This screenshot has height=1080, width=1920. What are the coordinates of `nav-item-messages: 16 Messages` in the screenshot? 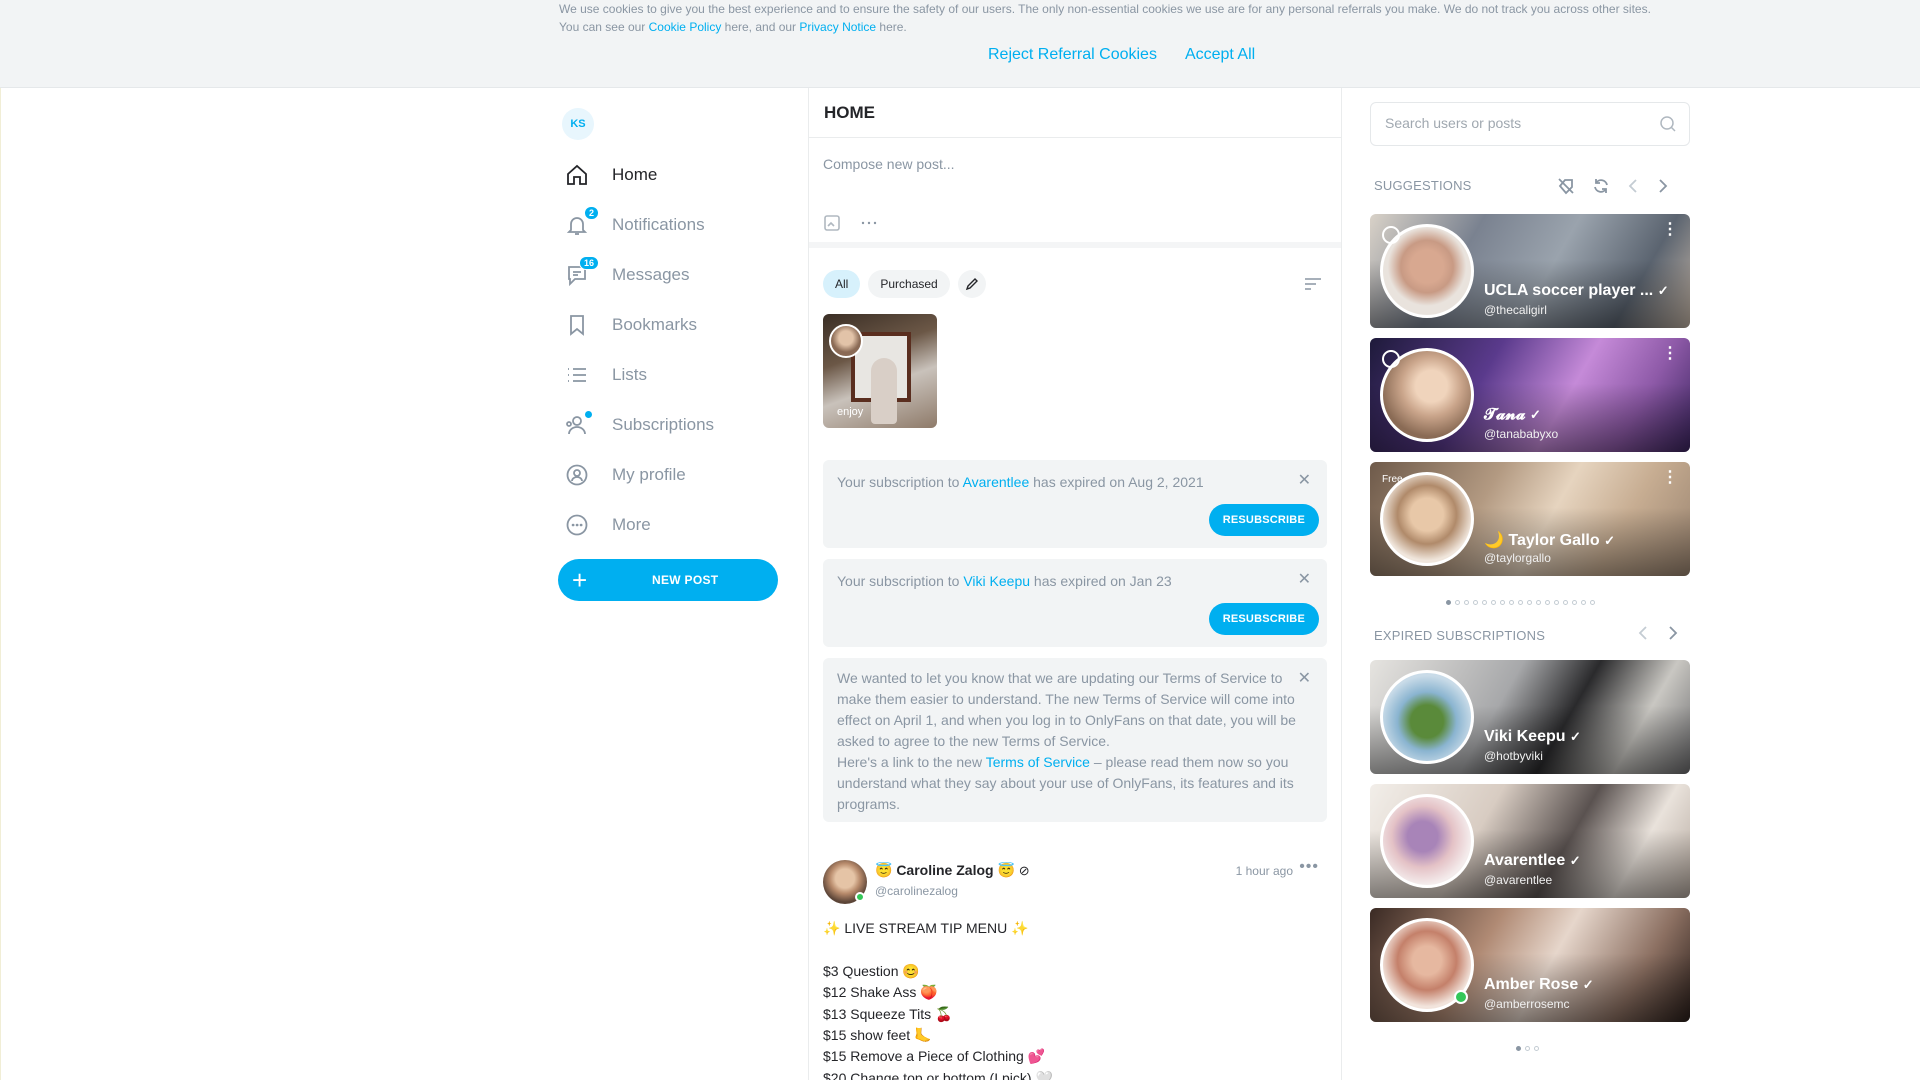 It's located at (668, 275).